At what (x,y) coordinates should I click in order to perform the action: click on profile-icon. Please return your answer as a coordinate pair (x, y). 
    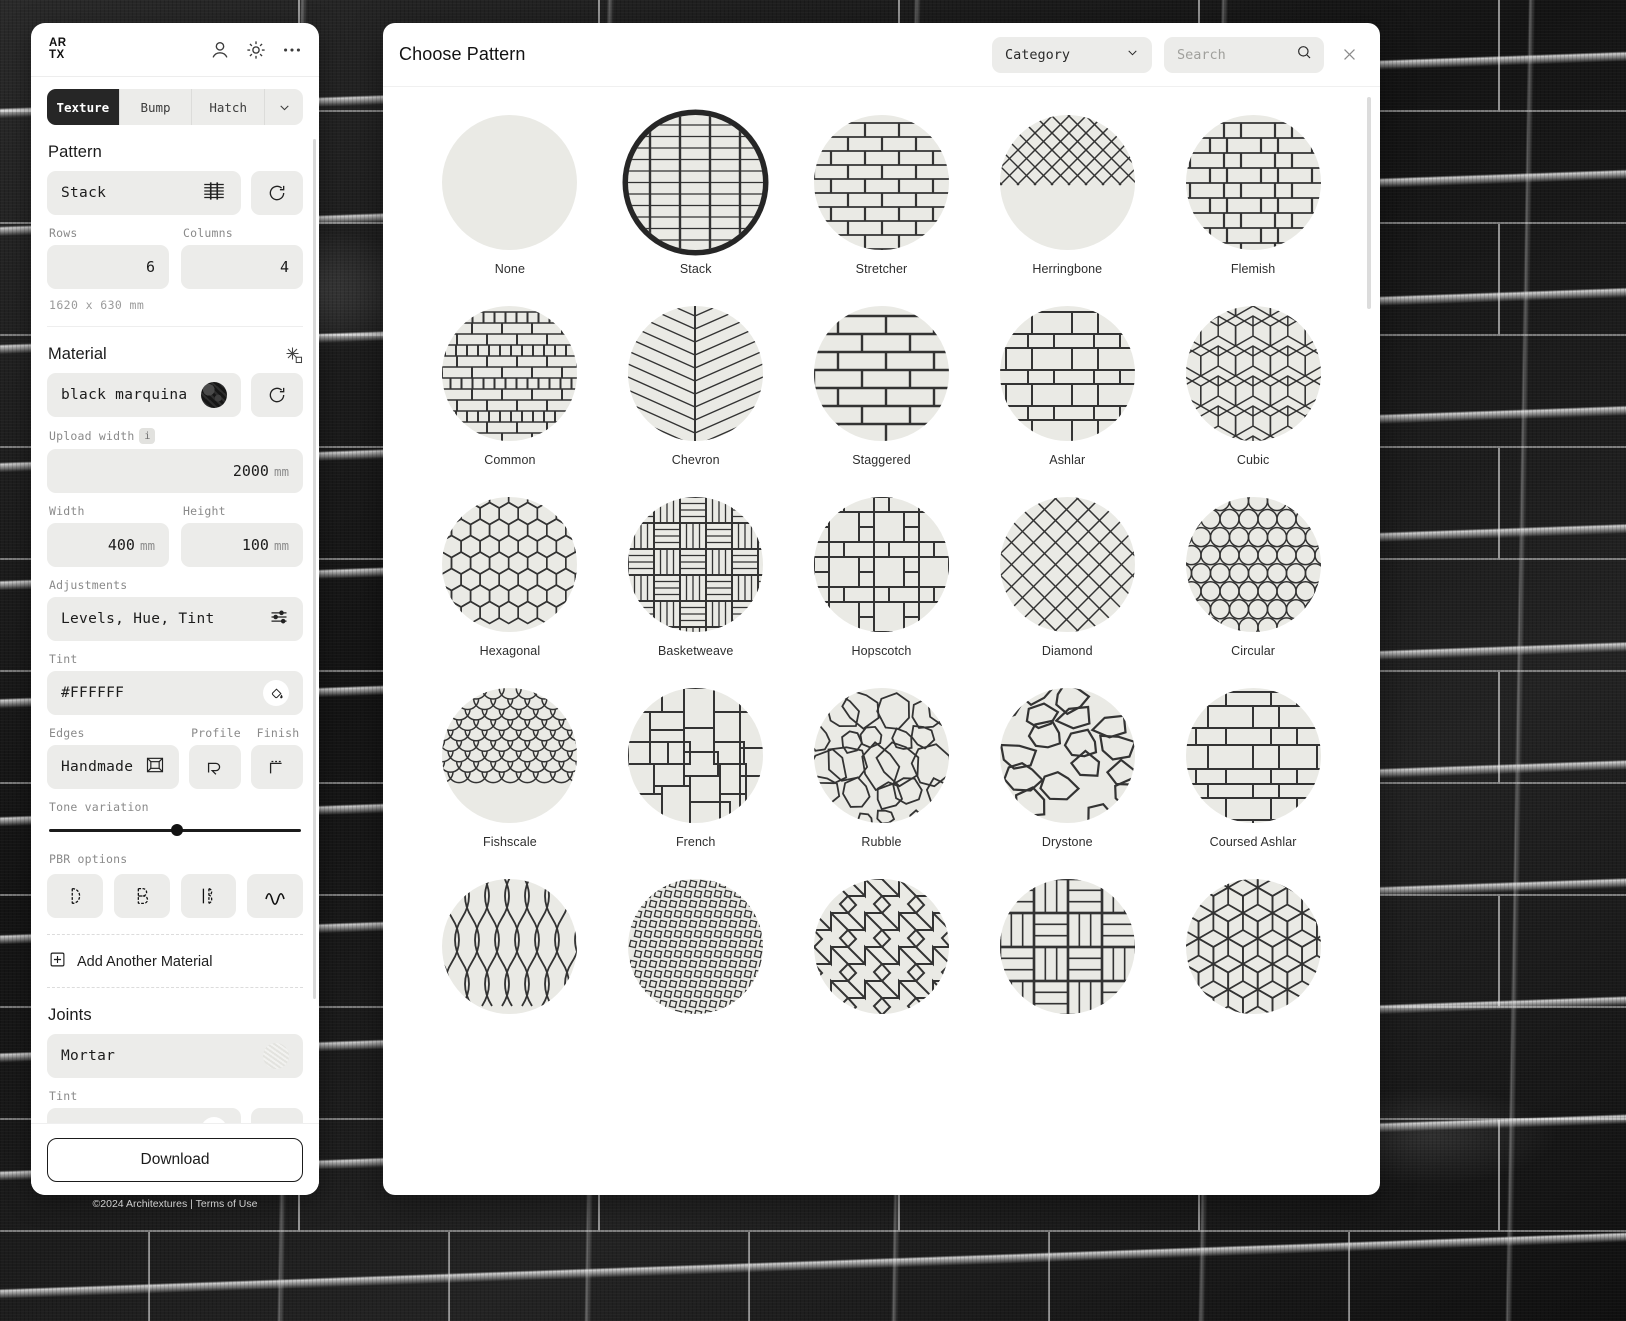
    Looking at the image, I should click on (215, 767).